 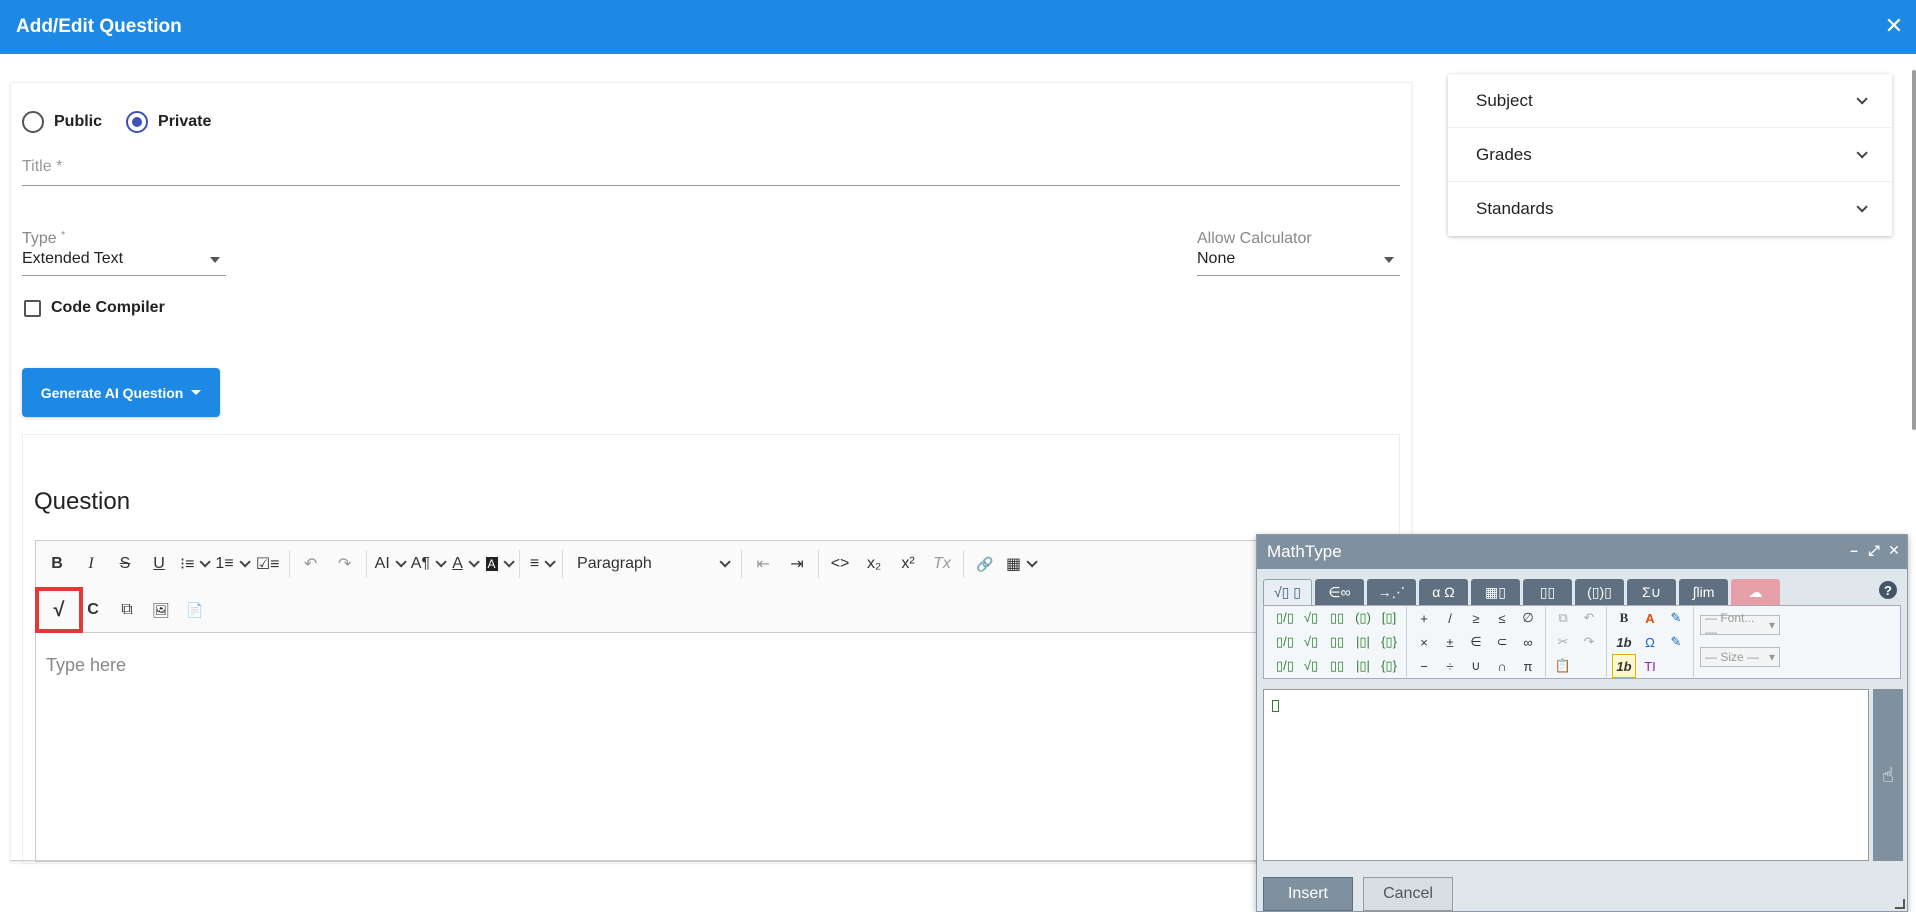 What do you see at coordinates (1443, 592) in the screenshot?
I see `tab-greek: α Ω` at bounding box center [1443, 592].